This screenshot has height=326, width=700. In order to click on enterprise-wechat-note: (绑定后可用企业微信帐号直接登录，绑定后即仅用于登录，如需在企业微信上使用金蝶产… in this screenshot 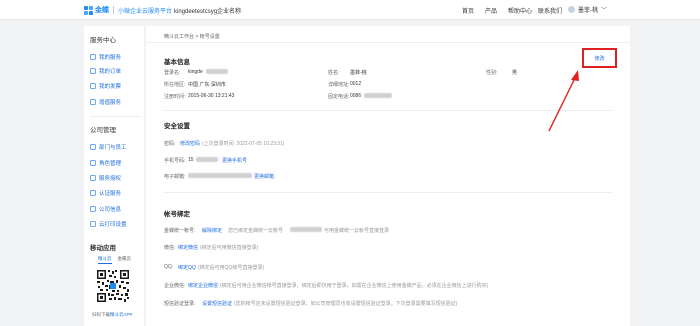, I will do `click(354, 286)`.